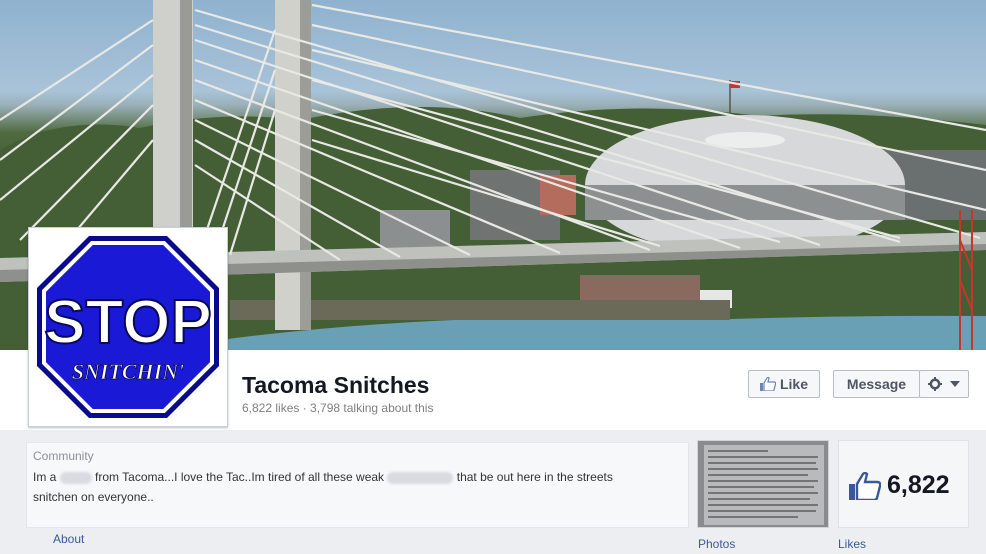 This screenshot has width=986, height=554. I want to click on about-text-3: that be out here in the streets, so click(534, 477).